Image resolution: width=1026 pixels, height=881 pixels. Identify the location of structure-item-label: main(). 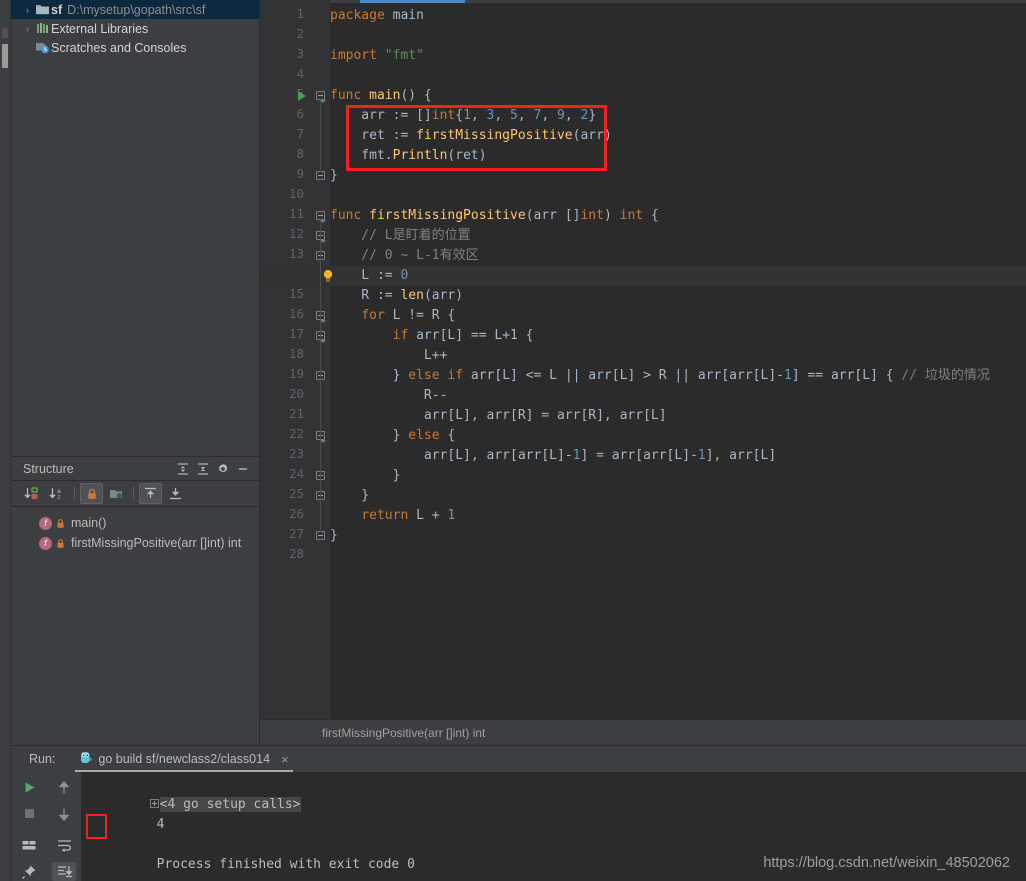
(89, 523).